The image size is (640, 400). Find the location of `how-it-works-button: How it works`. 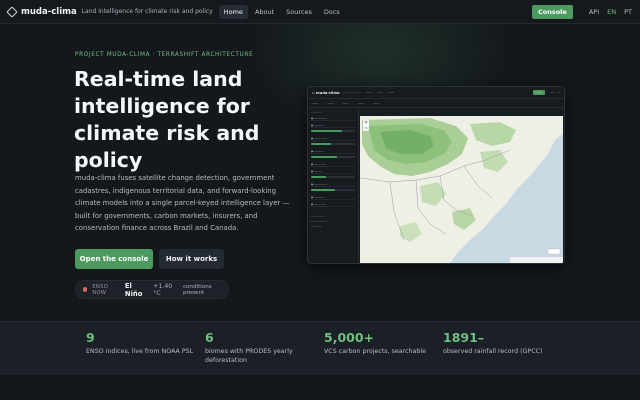

how-it-works-button: How it works is located at coordinates (191, 259).